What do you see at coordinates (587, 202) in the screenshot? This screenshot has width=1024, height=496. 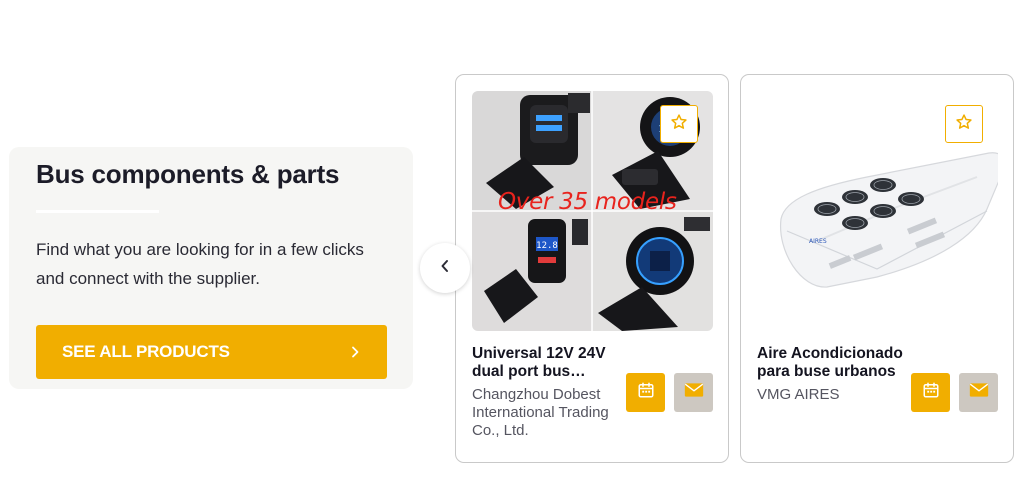 I see `image-overlay-text: Over 35 models` at bounding box center [587, 202].